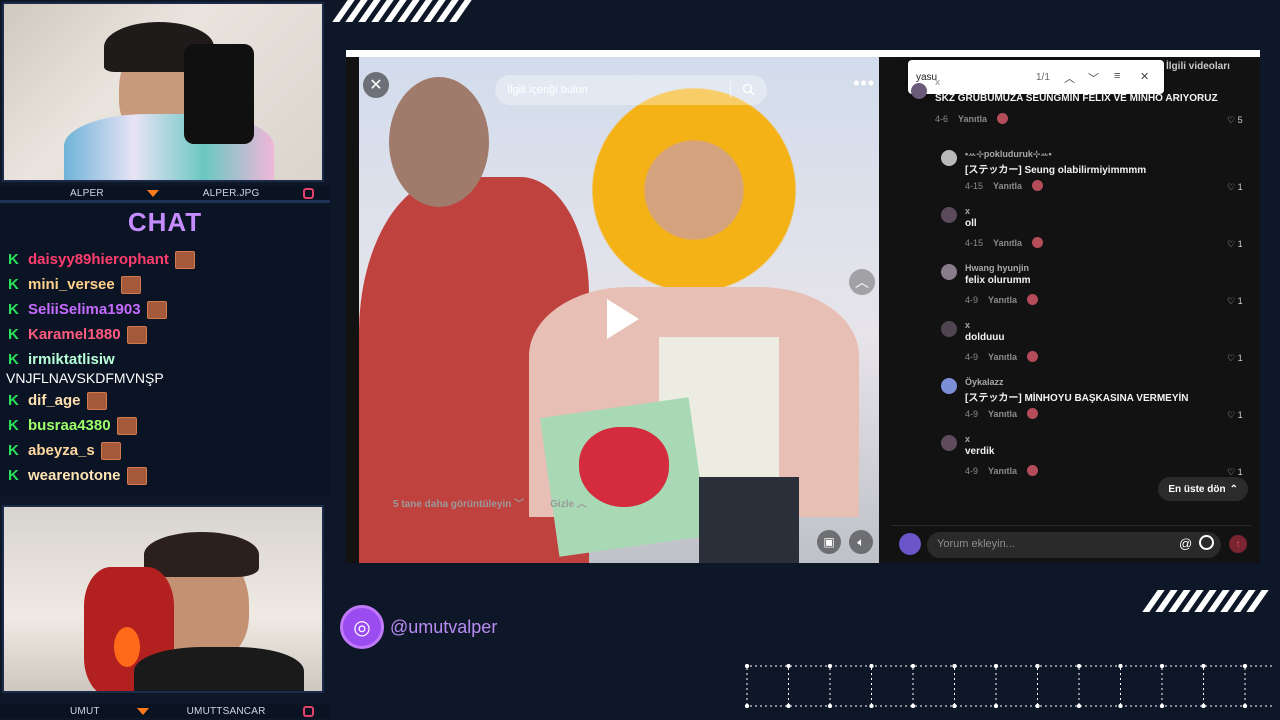 The height and width of the screenshot is (720, 1280). Describe the element at coordinates (926, 77) in the screenshot. I see `find-query: yasu` at that location.